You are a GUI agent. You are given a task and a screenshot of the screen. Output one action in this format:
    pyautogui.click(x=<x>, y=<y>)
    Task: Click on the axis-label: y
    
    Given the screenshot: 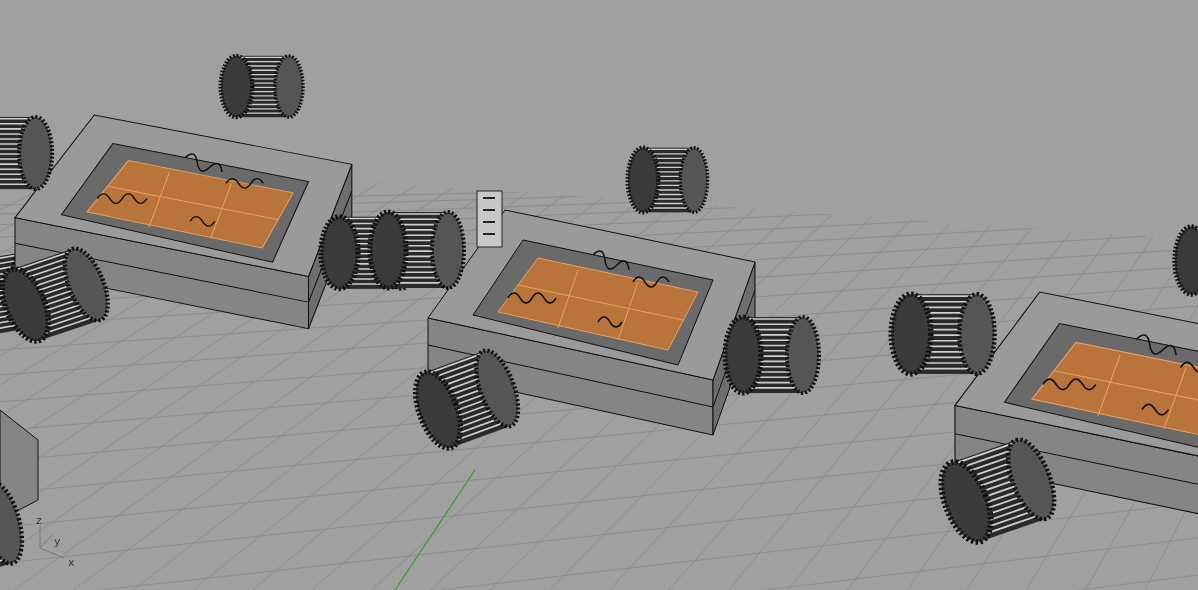 What is the action you would take?
    pyautogui.click(x=57, y=541)
    